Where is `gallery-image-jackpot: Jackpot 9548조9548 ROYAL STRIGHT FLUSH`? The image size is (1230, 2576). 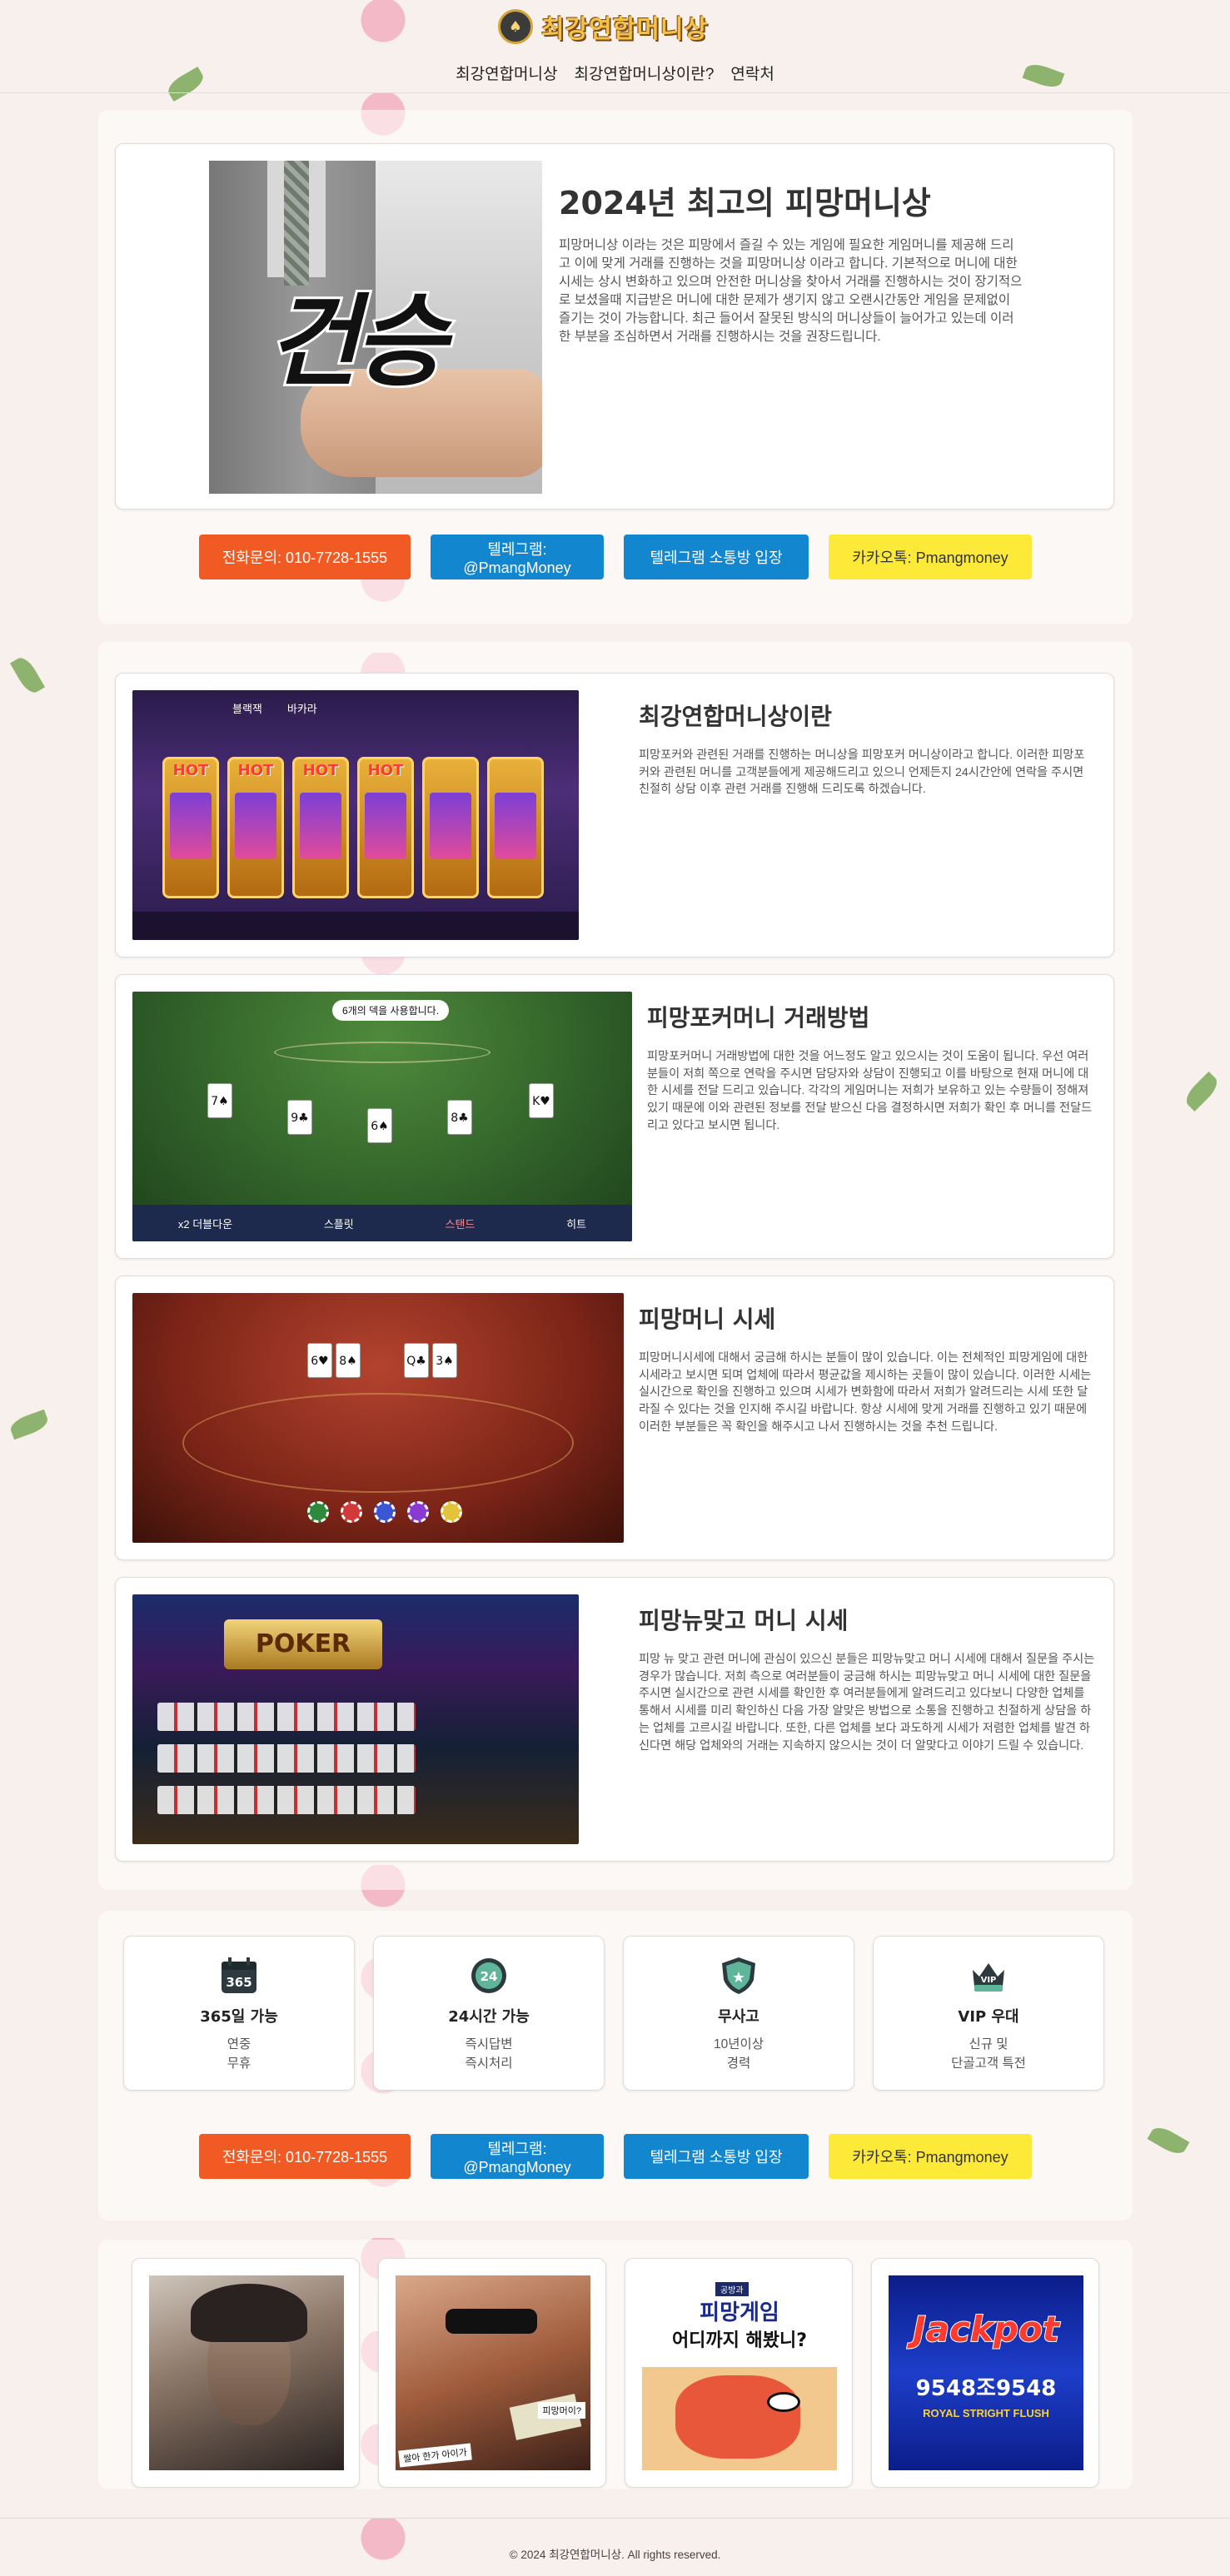
gallery-image-jackpot: Jackpot 9548조9548 ROYAL STRIGHT FLUSH is located at coordinates (986, 2372).